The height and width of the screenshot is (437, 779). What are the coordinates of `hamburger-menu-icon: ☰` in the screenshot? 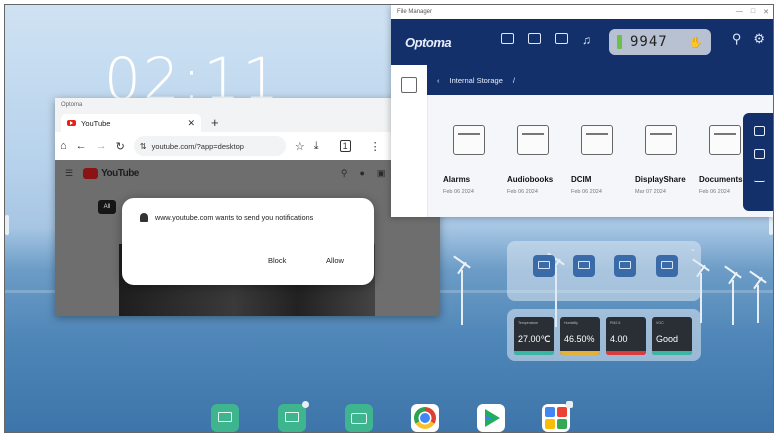 It's located at (69, 173).